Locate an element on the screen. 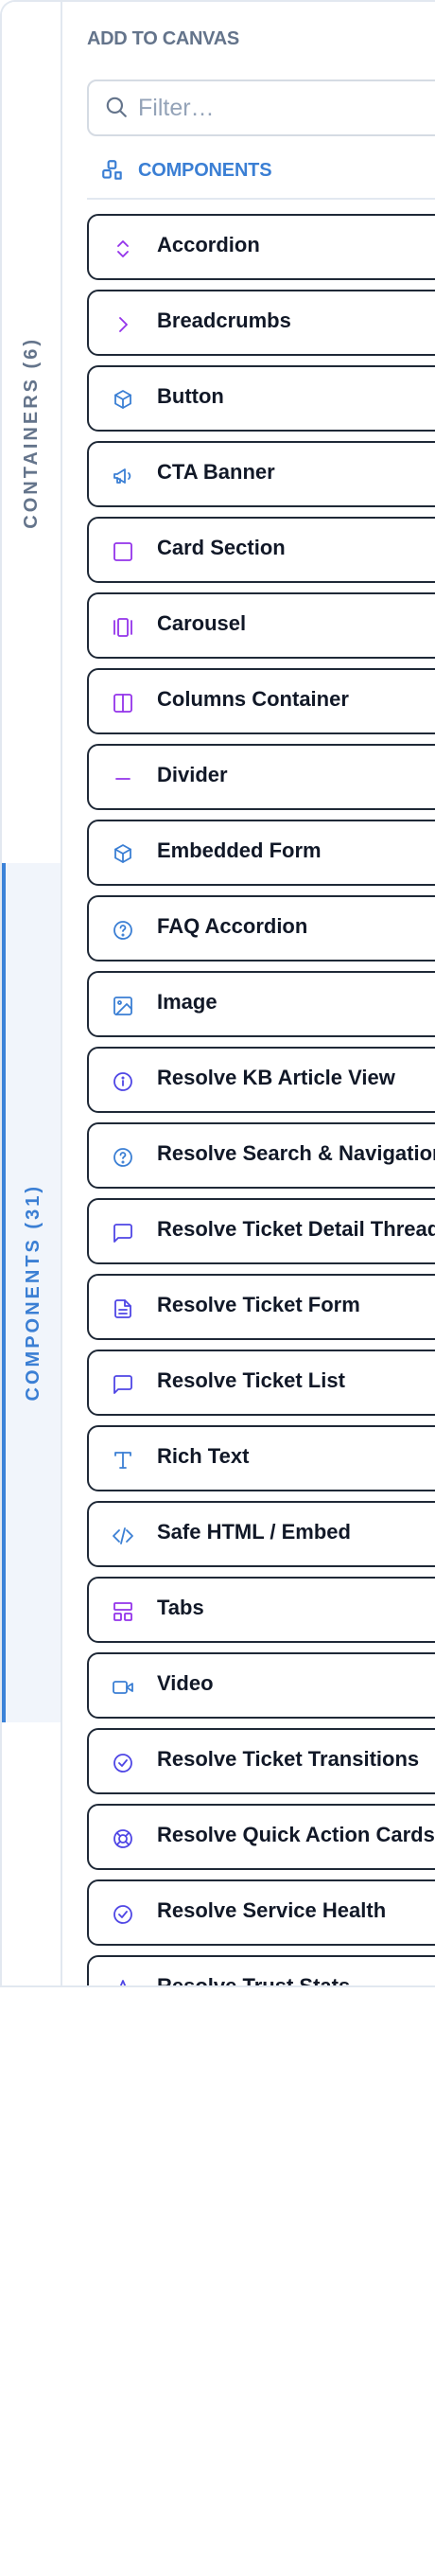  component-card-resolve-kb-article-view: Resolve KB Article View is located at coordinates (261, 1080).